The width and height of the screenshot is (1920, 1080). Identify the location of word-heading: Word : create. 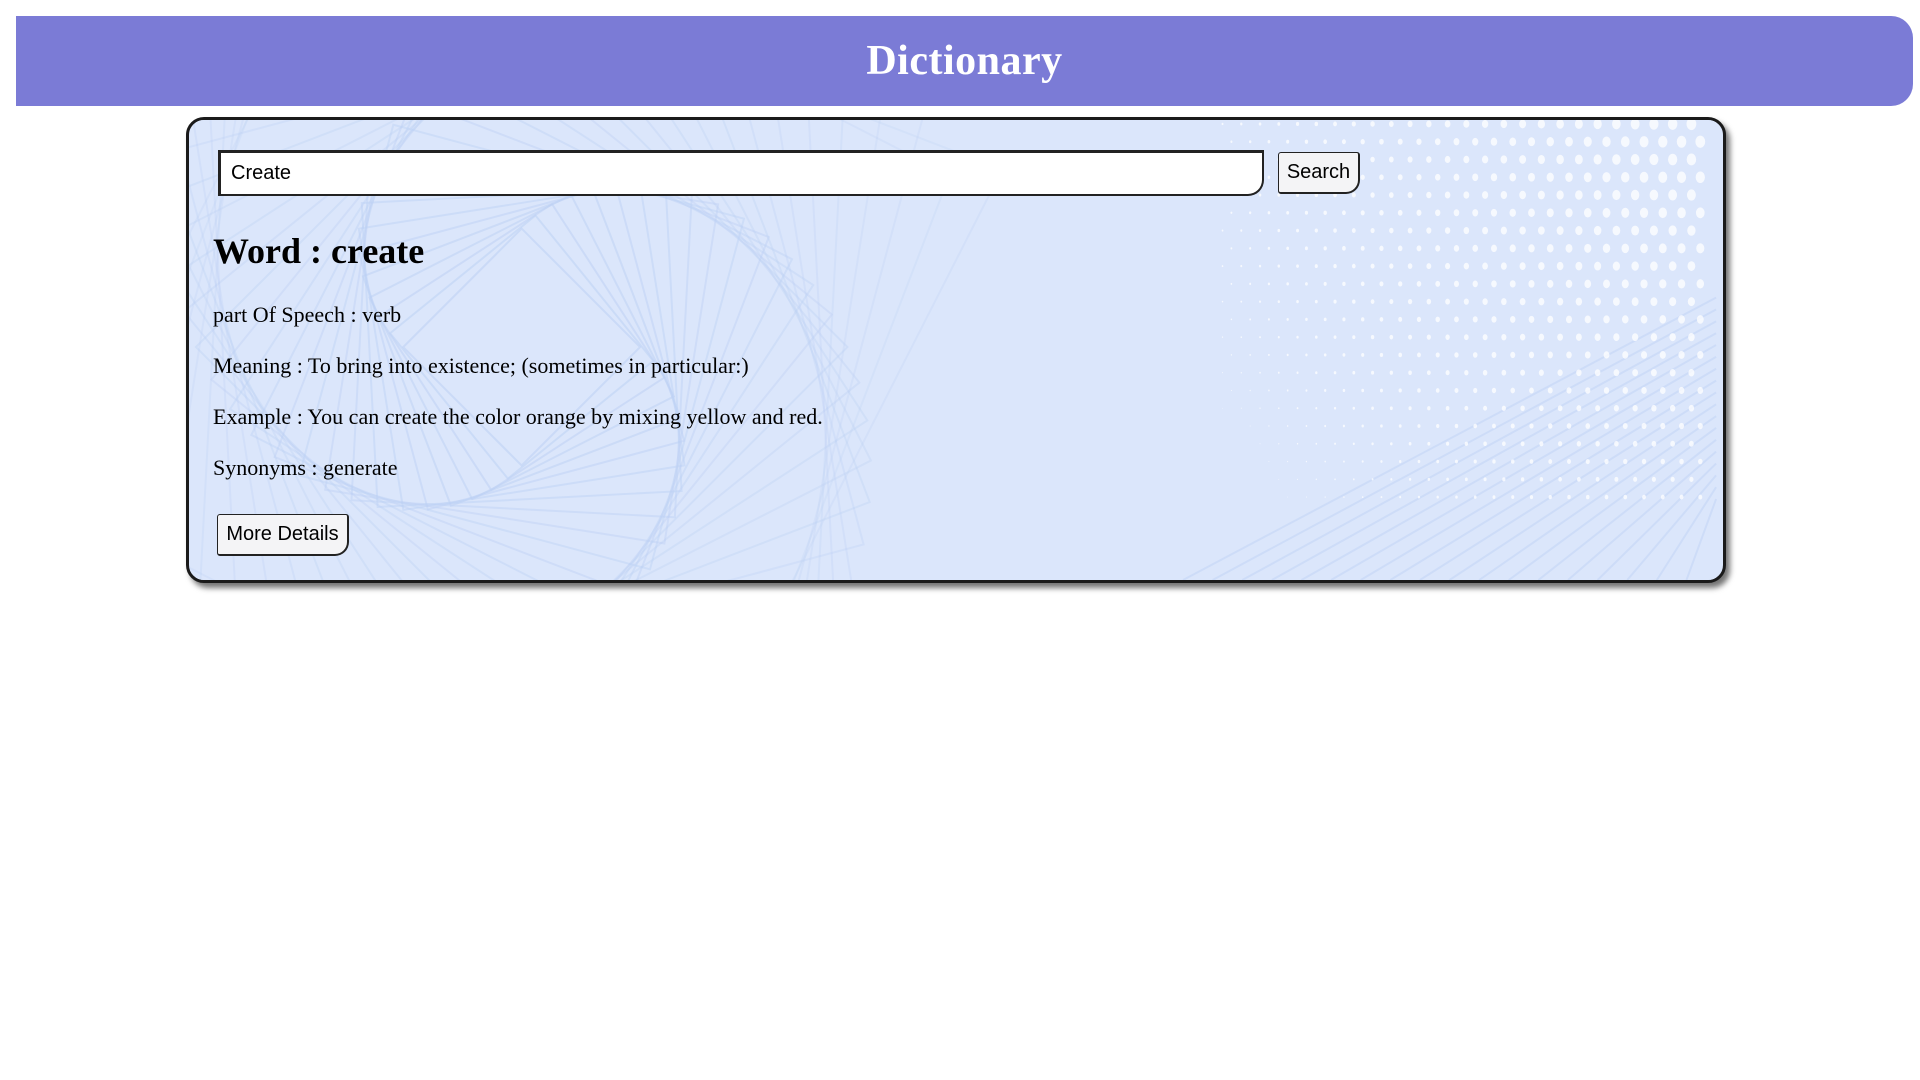
(319, 251).